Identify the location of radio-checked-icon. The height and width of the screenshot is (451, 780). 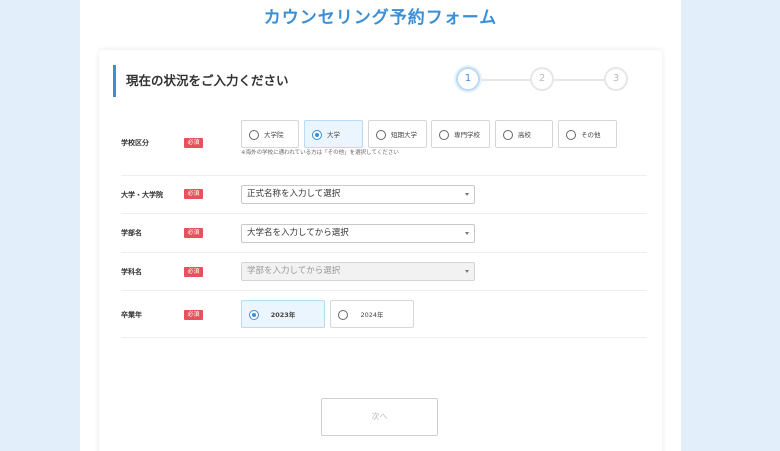
(317, 135).